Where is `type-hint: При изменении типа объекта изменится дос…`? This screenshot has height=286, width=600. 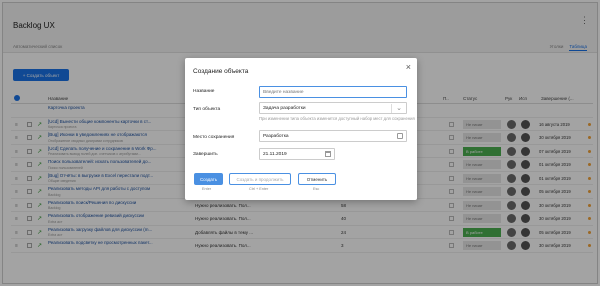
type-hint: При изменении типа объекта изменится дос… is located at coordinates (337, 118).